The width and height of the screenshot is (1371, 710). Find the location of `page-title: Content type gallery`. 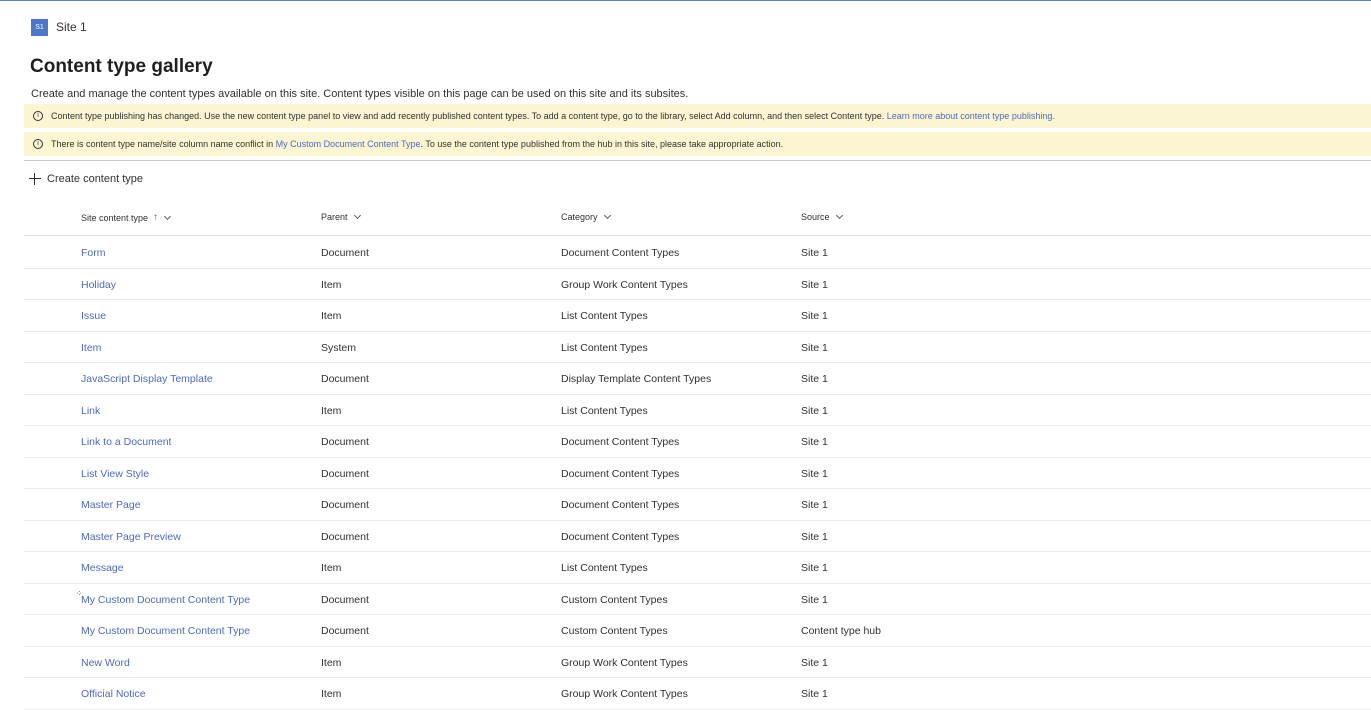

page-title: Content type gallery is located at coordinates (121, 66).